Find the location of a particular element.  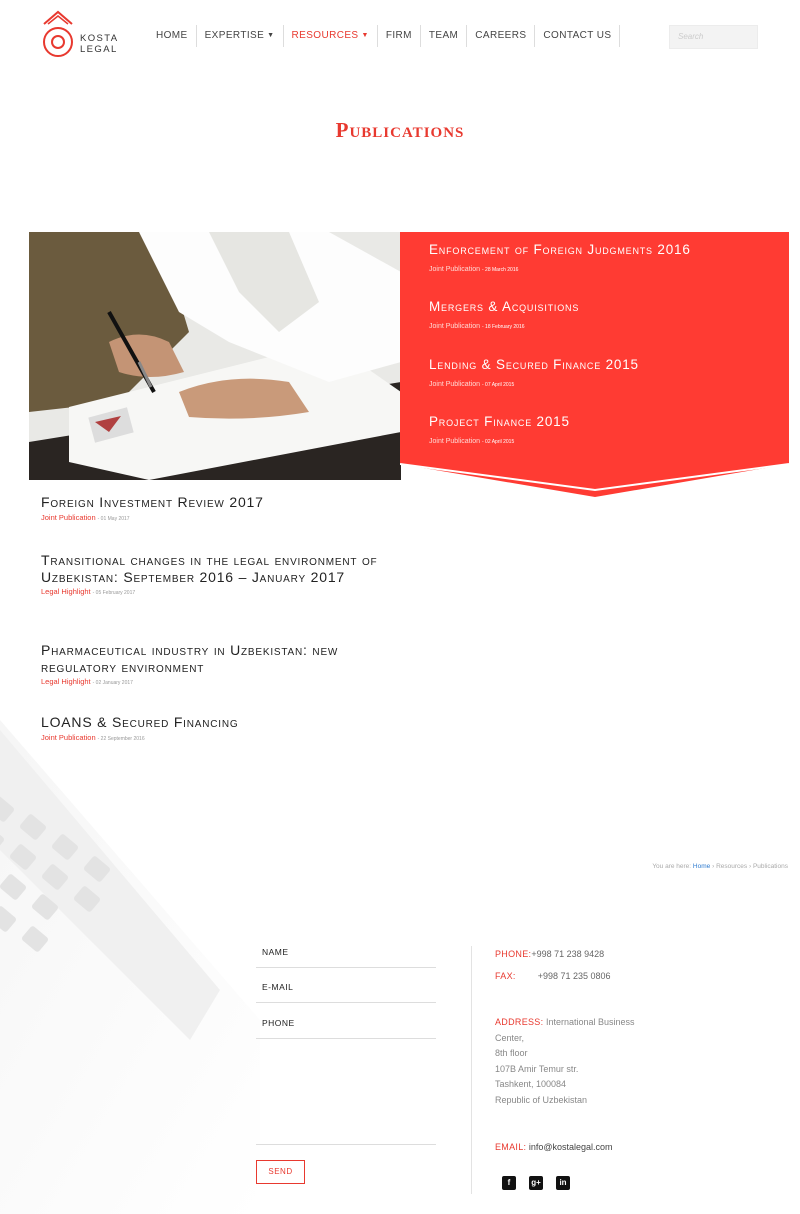

contact-phone: Phone:+998 71 238 9428 is located at coordinates (550, 954).